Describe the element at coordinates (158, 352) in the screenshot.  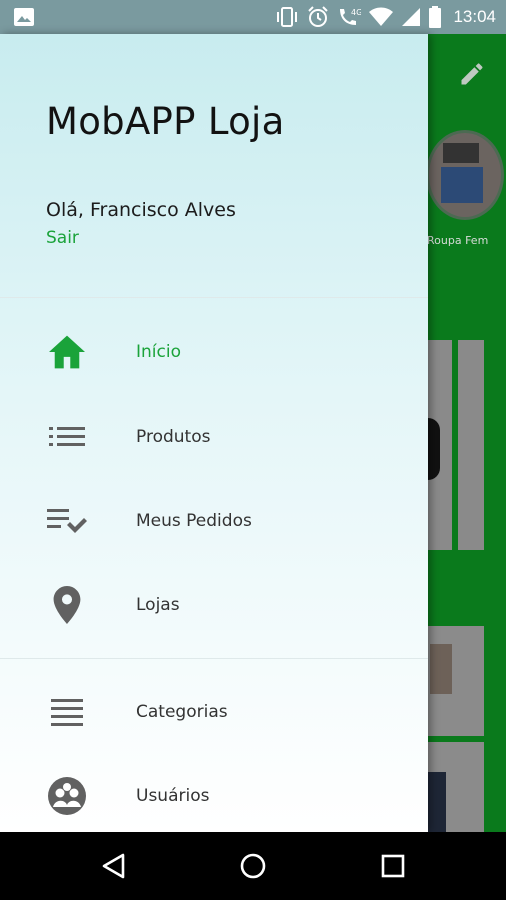
I see `nav-item-label: Início` at that location.